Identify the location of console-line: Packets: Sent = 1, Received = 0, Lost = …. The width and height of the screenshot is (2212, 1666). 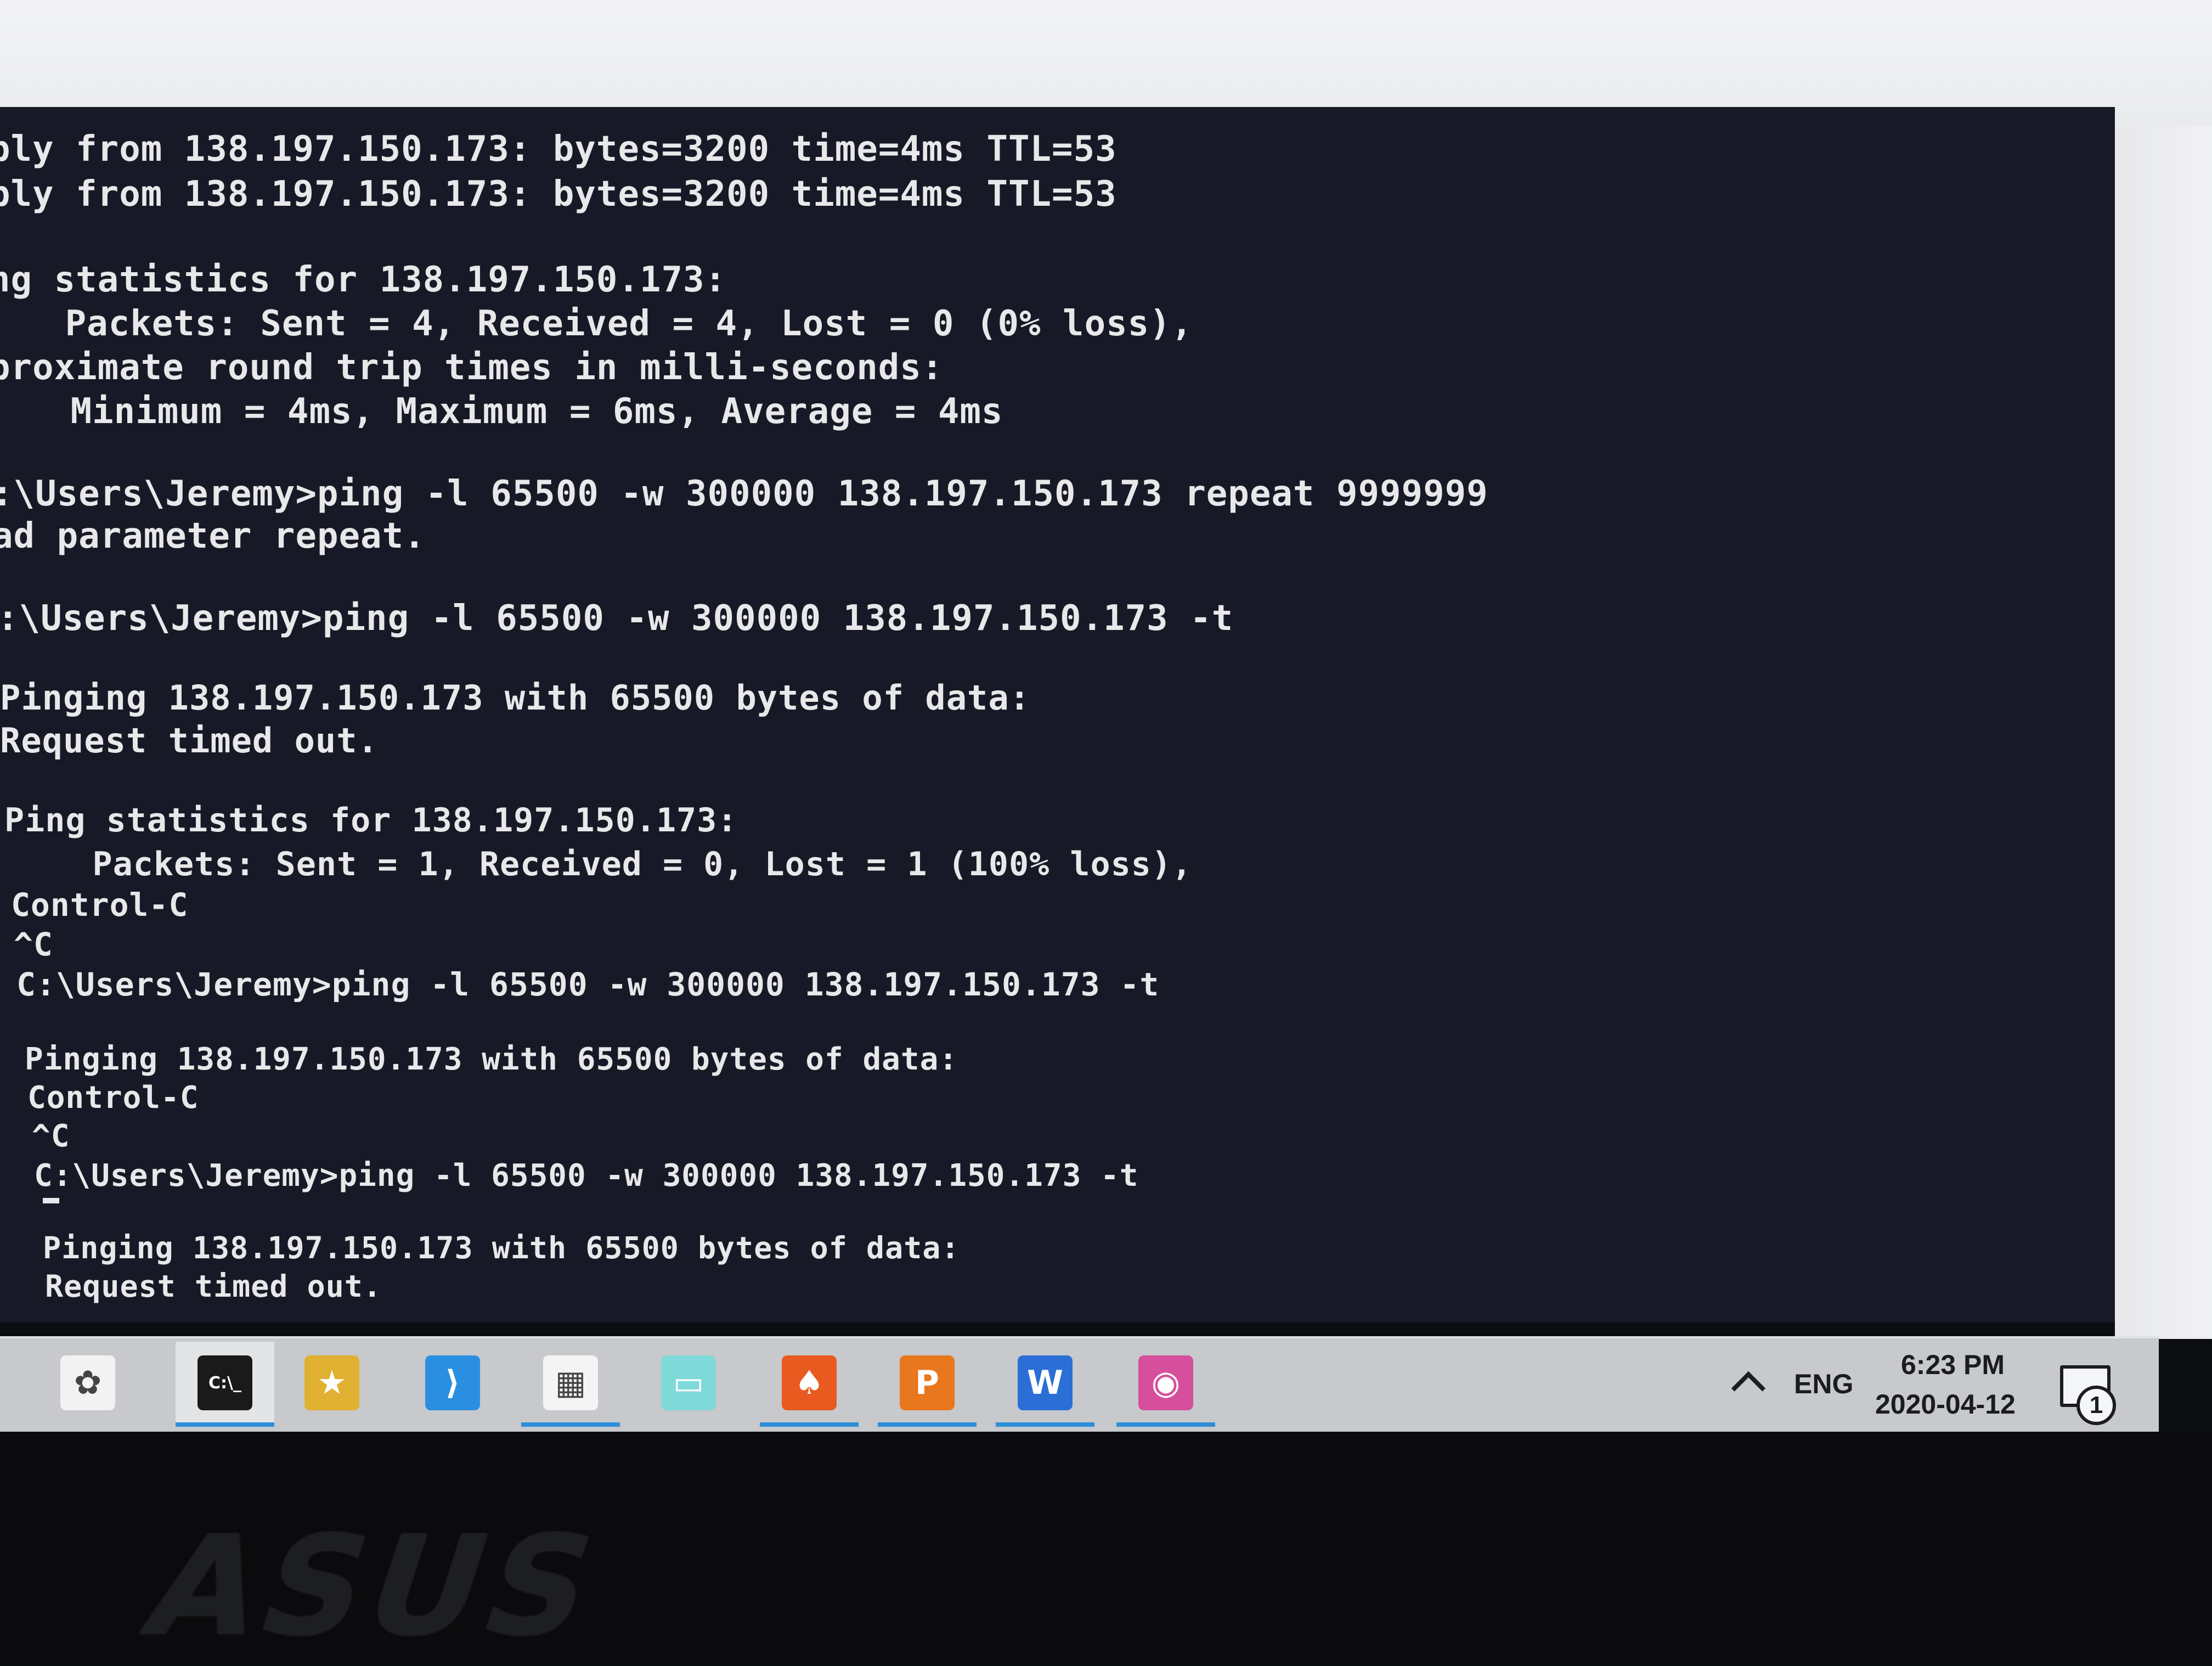
(602, 864).